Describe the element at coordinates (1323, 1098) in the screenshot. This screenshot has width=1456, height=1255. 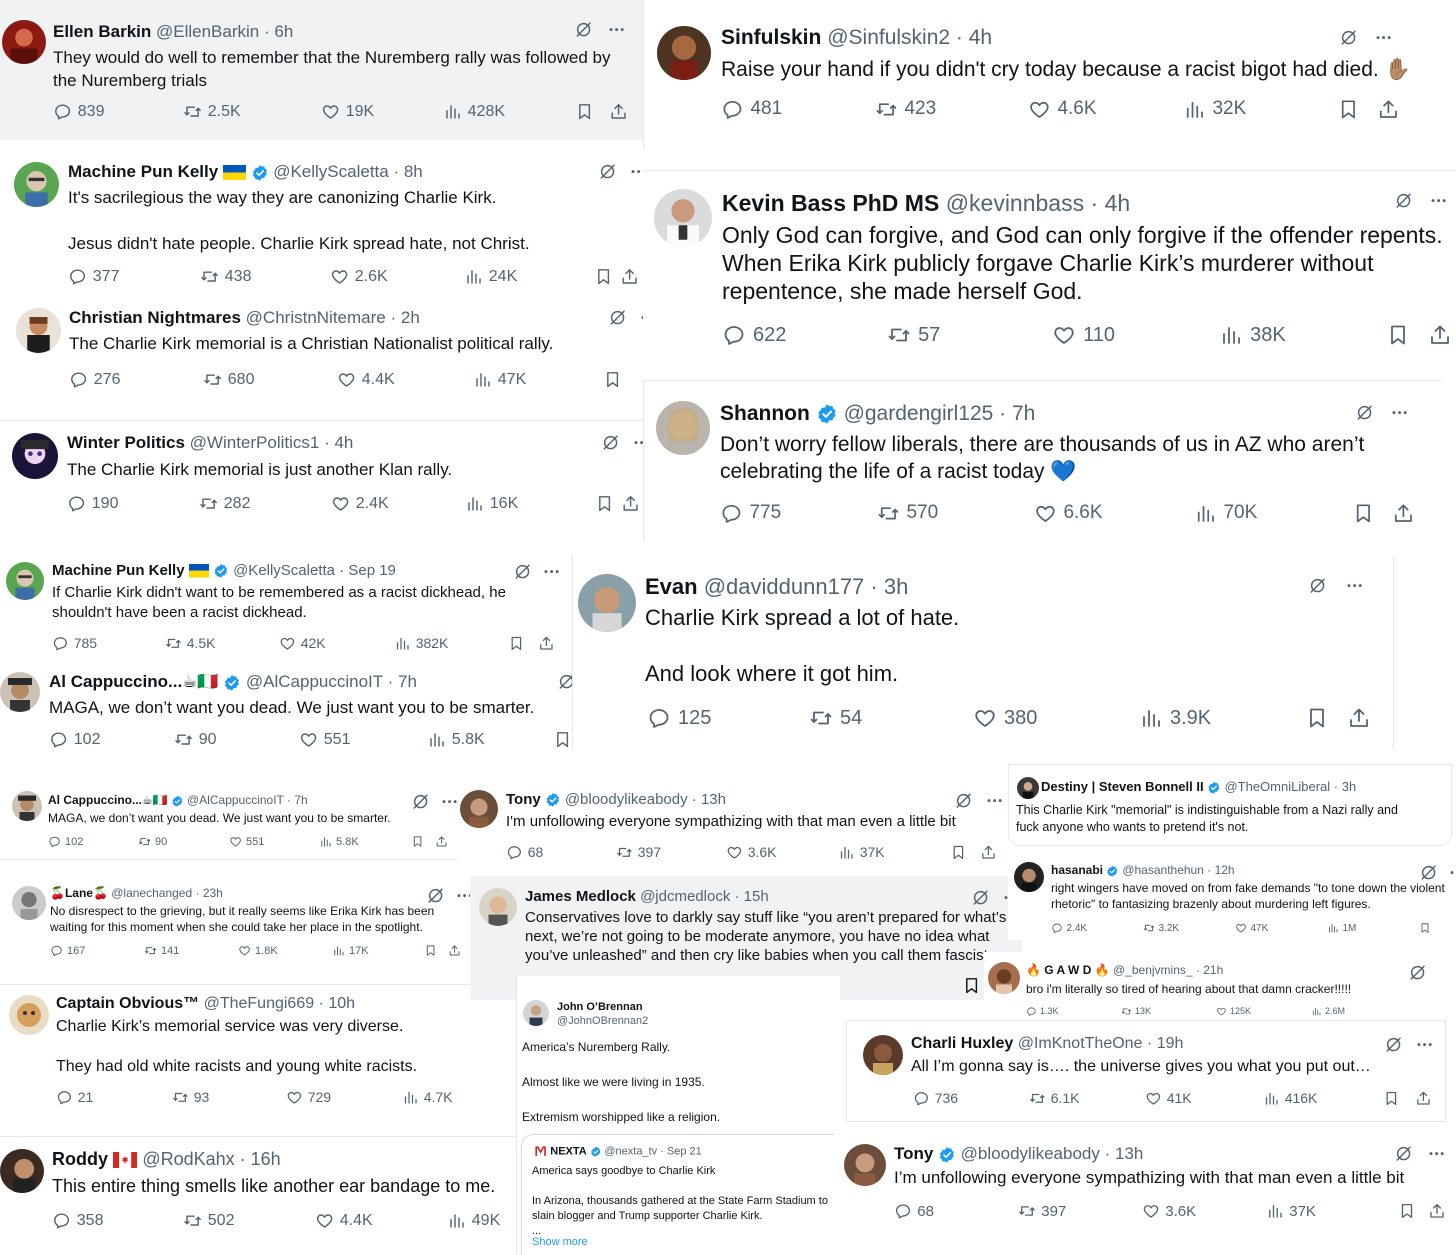
I see `views-button: 416K` at that location.